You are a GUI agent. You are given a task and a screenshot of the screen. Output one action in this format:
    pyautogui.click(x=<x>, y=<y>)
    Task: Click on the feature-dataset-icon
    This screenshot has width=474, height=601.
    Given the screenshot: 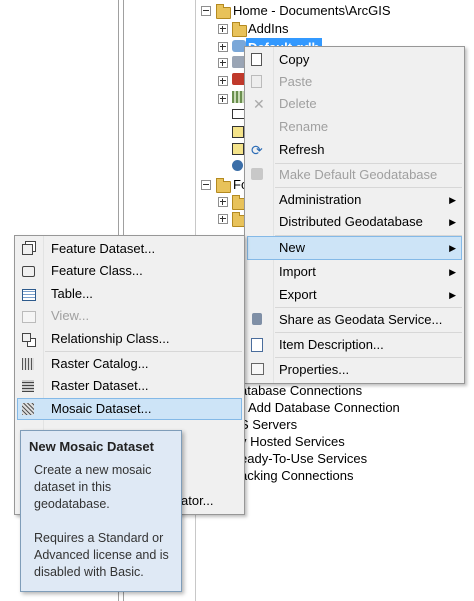 What is the action you would take?
    pyautogui.click(x=27, y=249)
    